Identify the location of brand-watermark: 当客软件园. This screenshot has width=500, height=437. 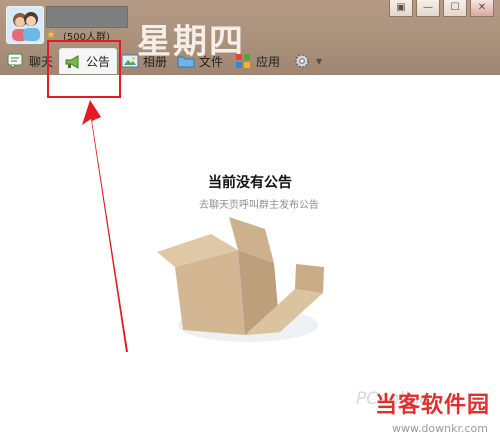
(432, 405).